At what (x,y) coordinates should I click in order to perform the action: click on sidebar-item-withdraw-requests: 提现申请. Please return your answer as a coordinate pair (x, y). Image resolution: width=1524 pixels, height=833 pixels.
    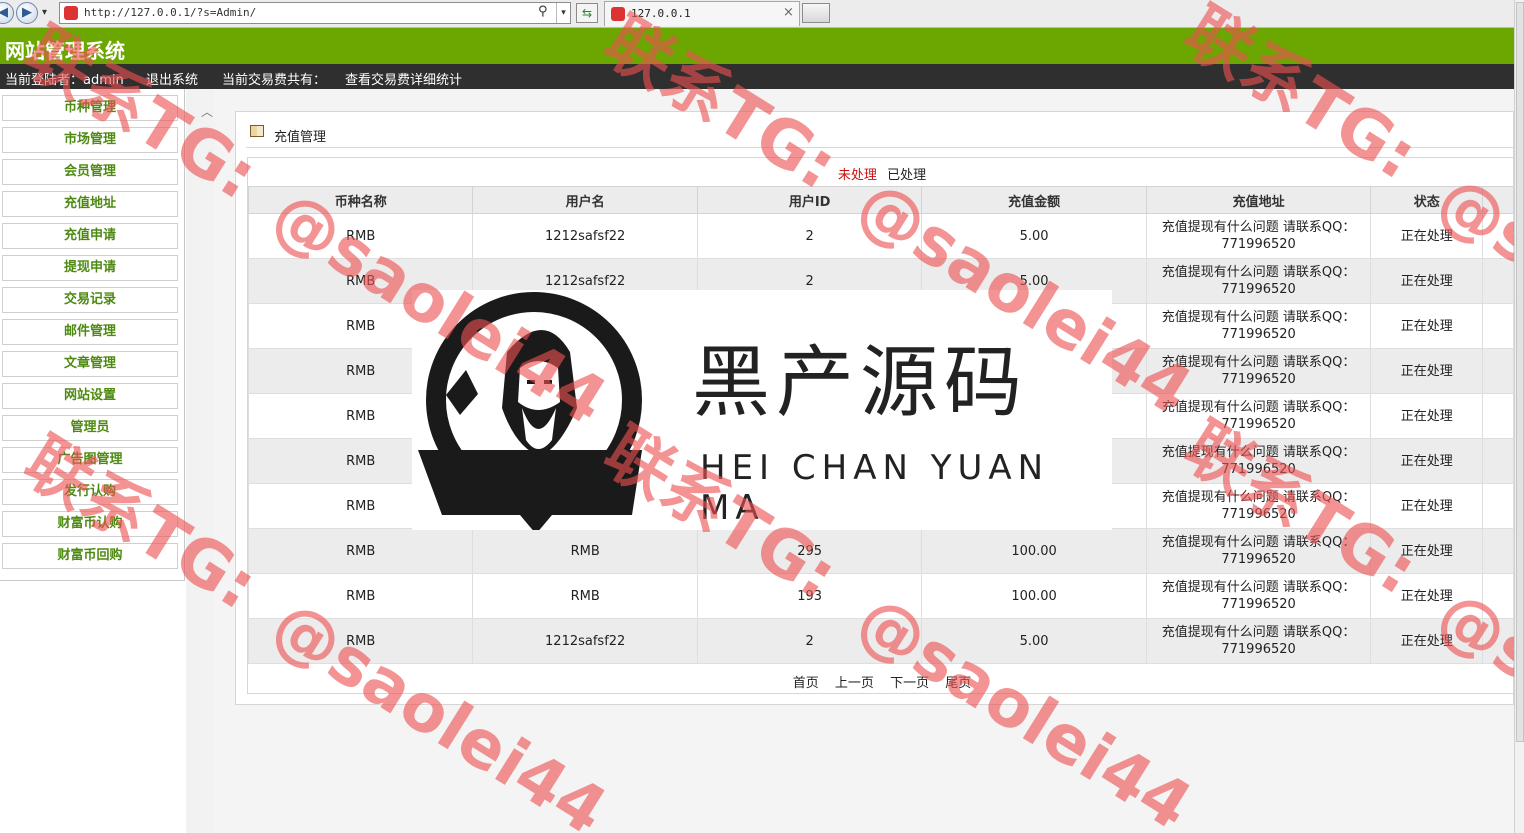
    Looking at the image, I should click on (90, 268).